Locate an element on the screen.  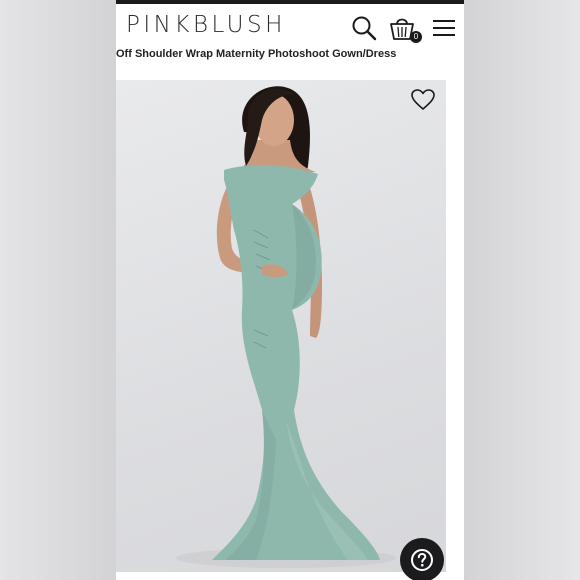
question-mark-icon is located at coordinates (422, 560).